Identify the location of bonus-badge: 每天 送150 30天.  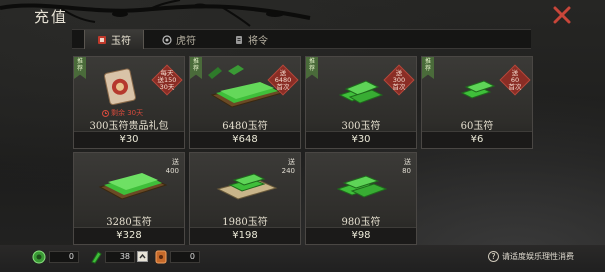
(167, 80).